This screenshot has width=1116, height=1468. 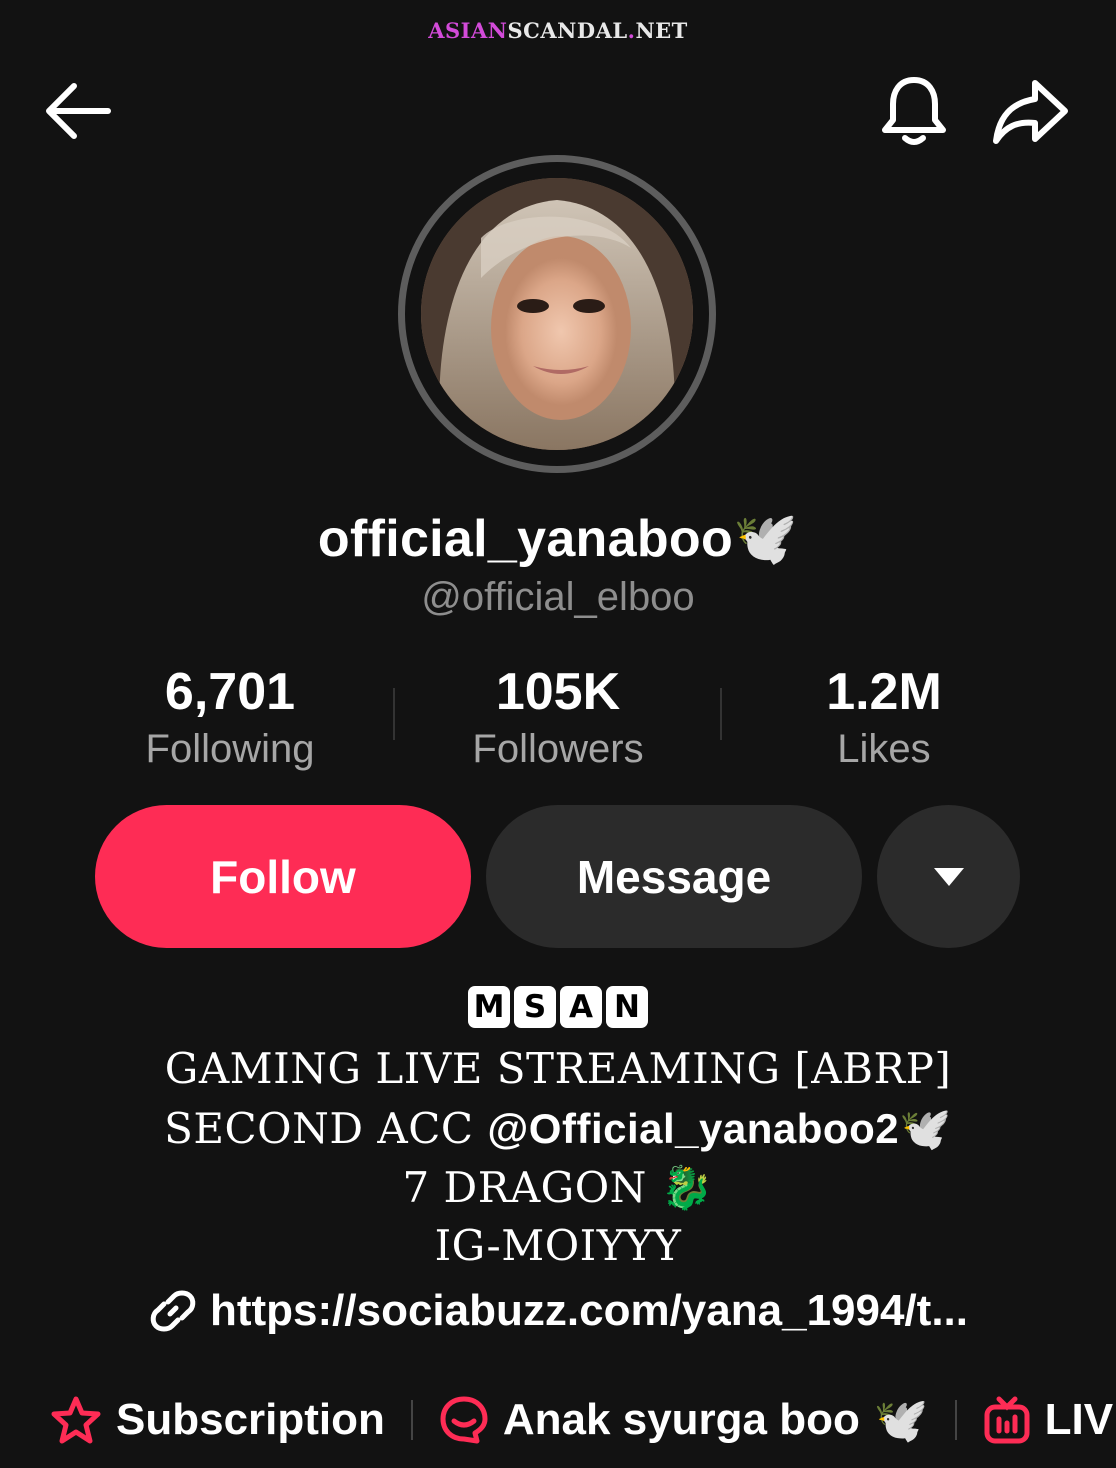 I want to click on avatar, so click(x=557, y=314).